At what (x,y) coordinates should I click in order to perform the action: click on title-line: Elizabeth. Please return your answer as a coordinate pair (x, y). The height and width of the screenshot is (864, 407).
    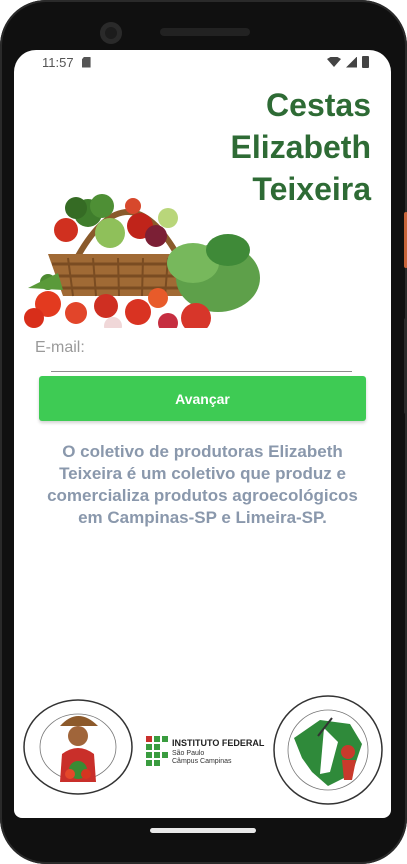
    Looking at the image, I should click on (300, 147).